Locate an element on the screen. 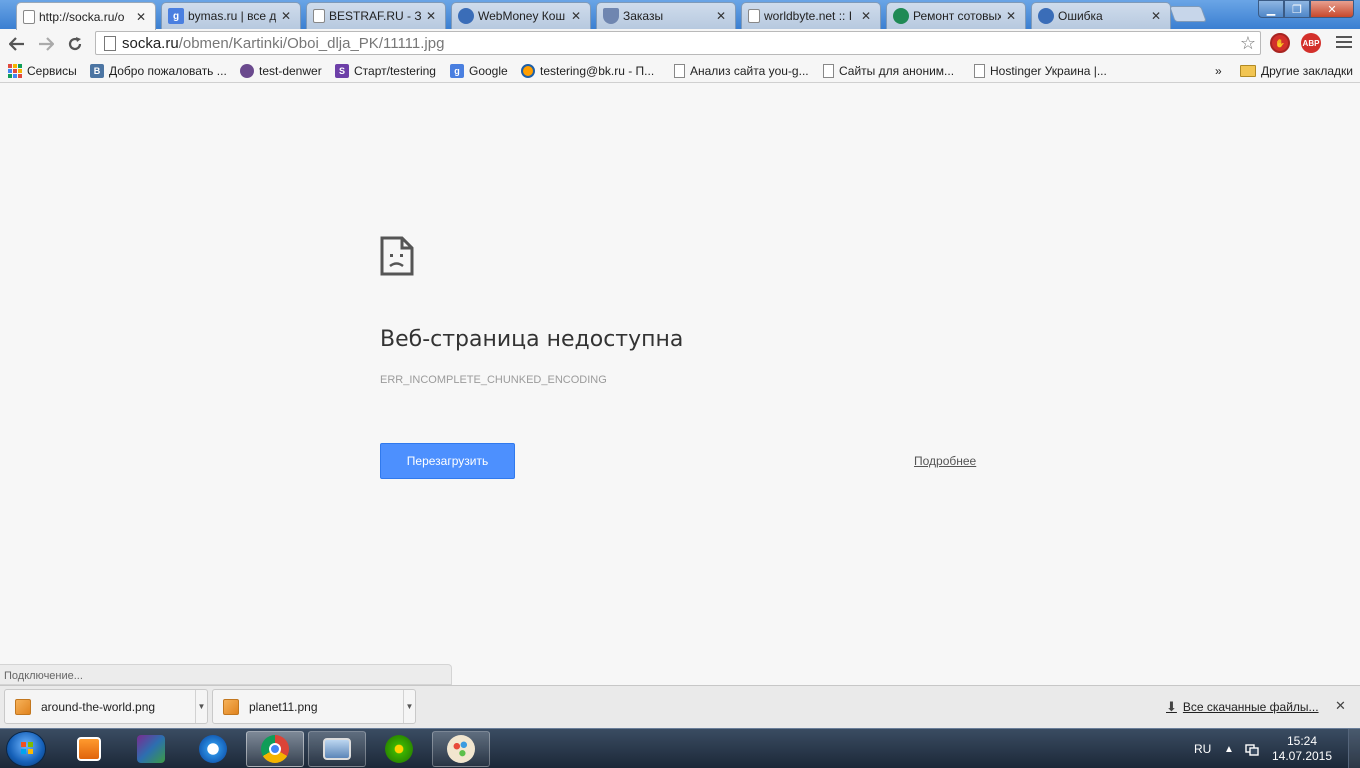 The height and width of the screenshot is (768, 1360). folder-icon is located at coordinates (1248, 70).